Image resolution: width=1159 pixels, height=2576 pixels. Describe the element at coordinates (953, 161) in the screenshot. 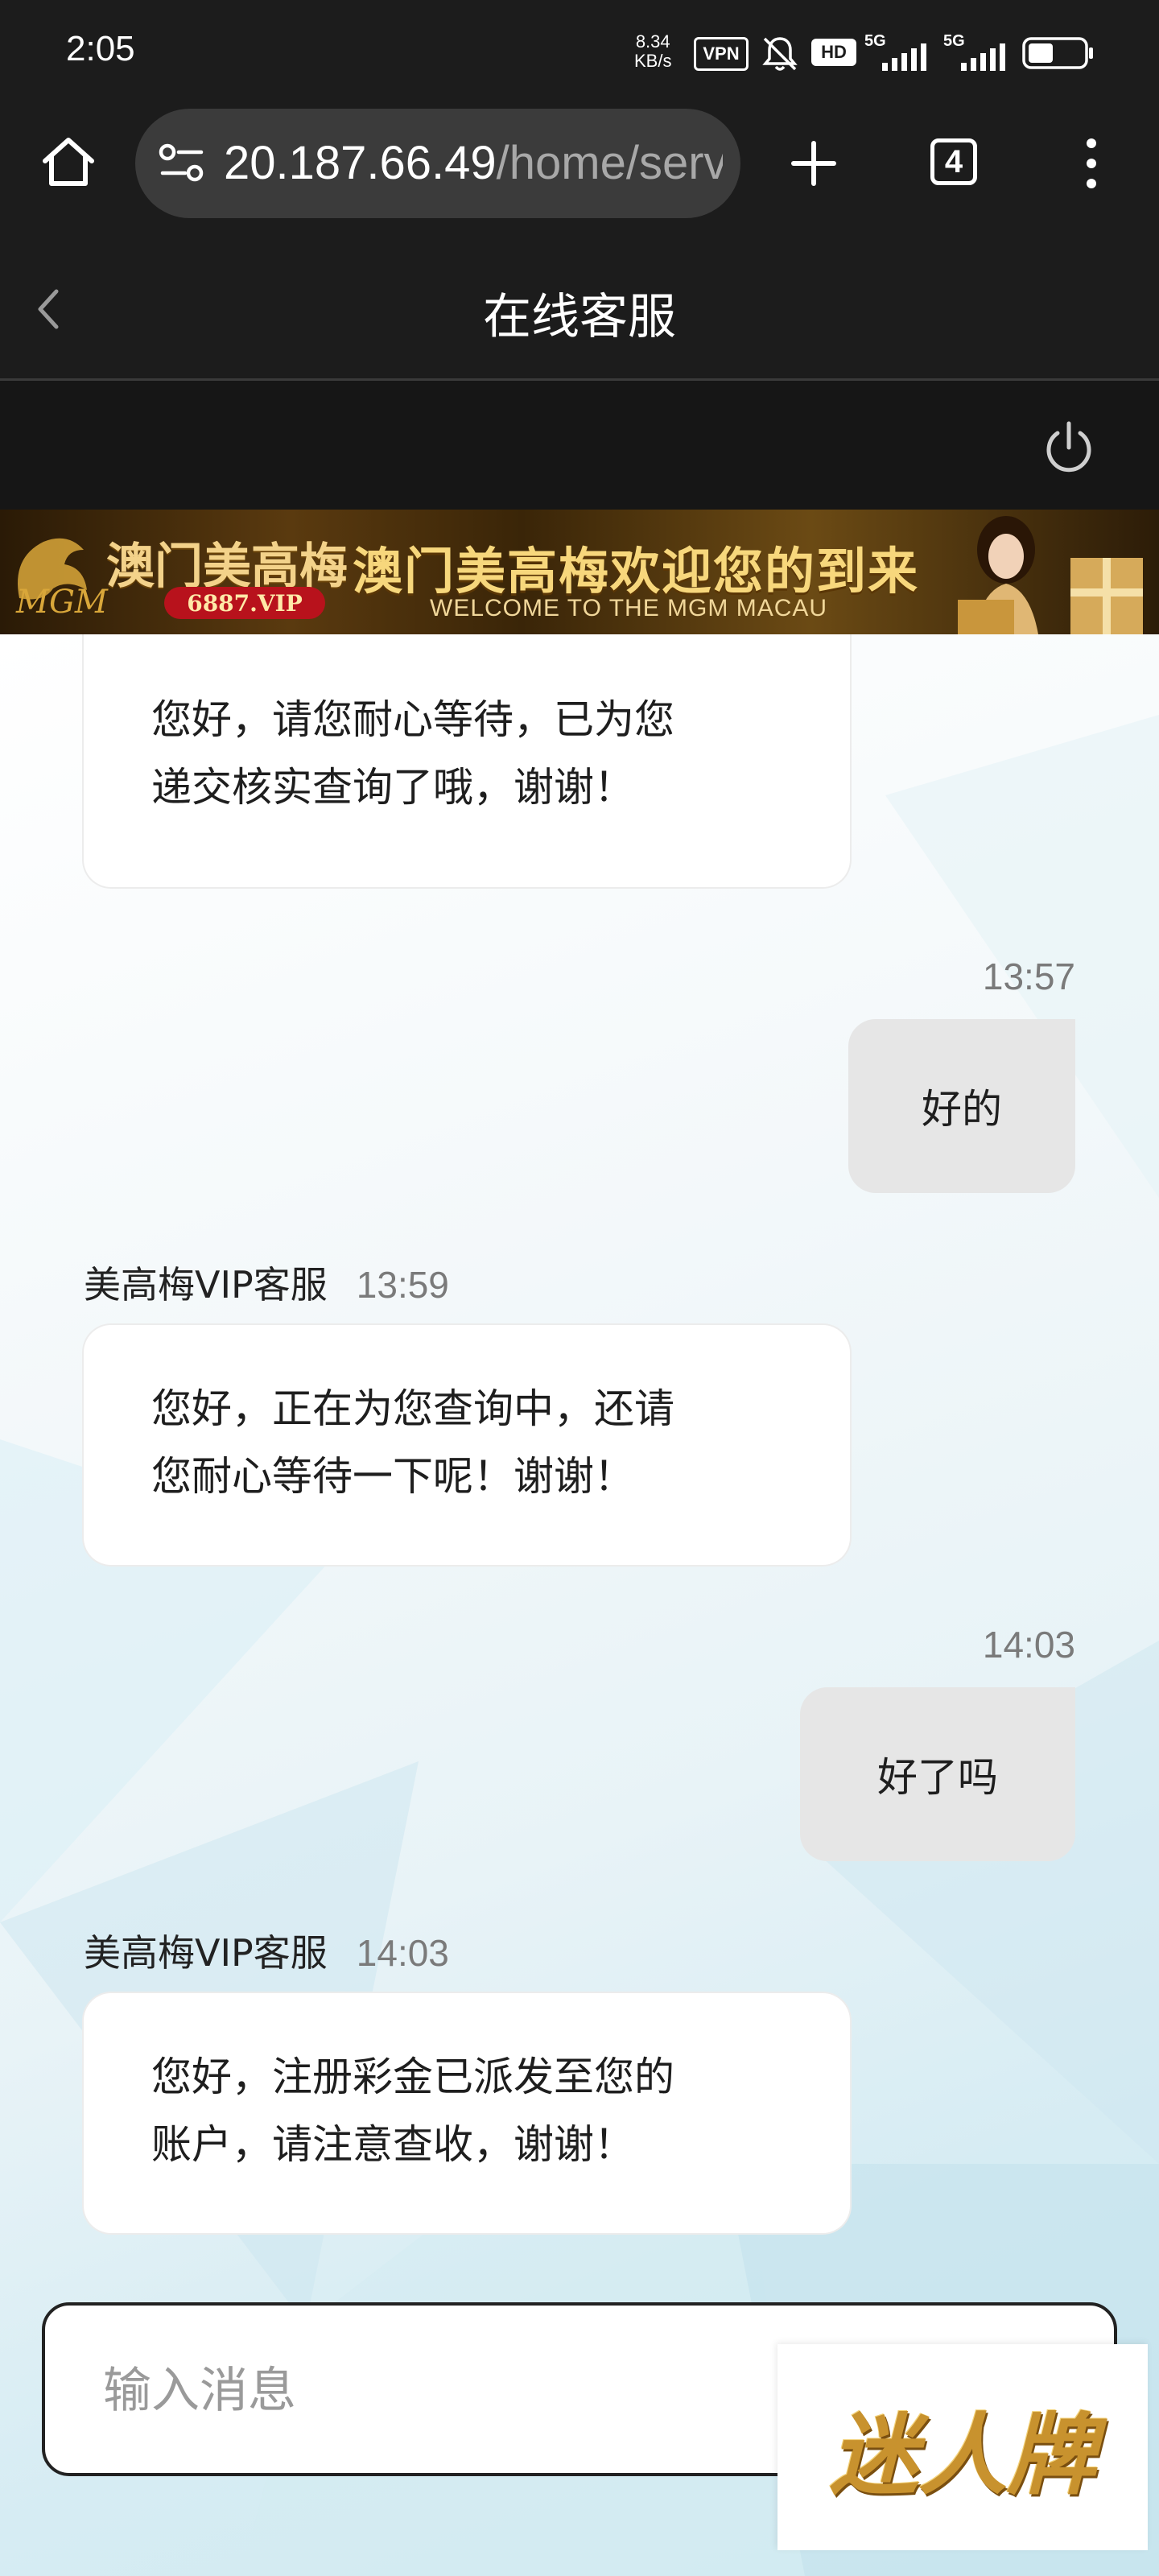

I see `tabs-icon: 4` at that location.